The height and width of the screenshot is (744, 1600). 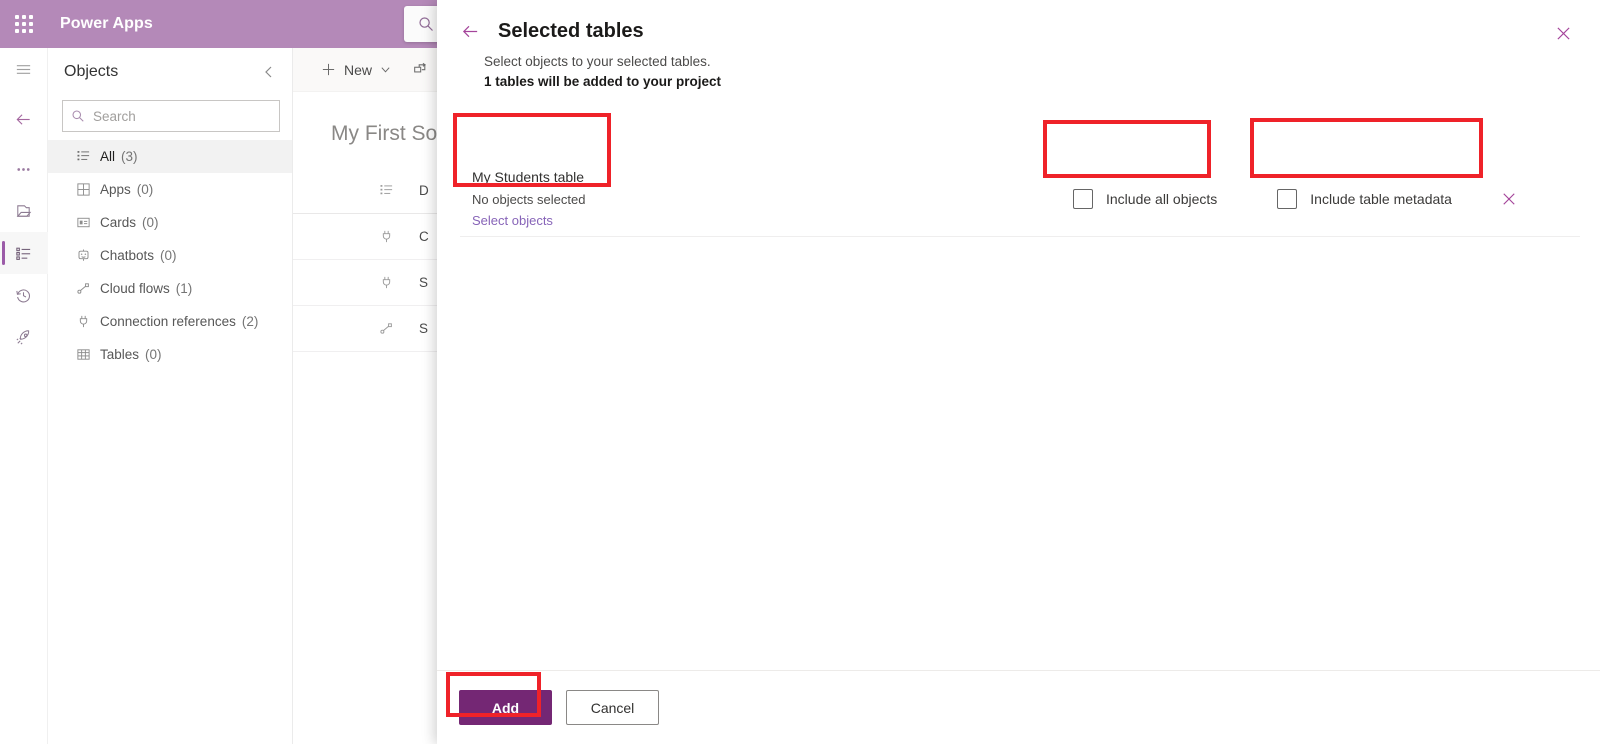 I want to click on sidebar-item-label: Tables, so click(x=120, y=354).